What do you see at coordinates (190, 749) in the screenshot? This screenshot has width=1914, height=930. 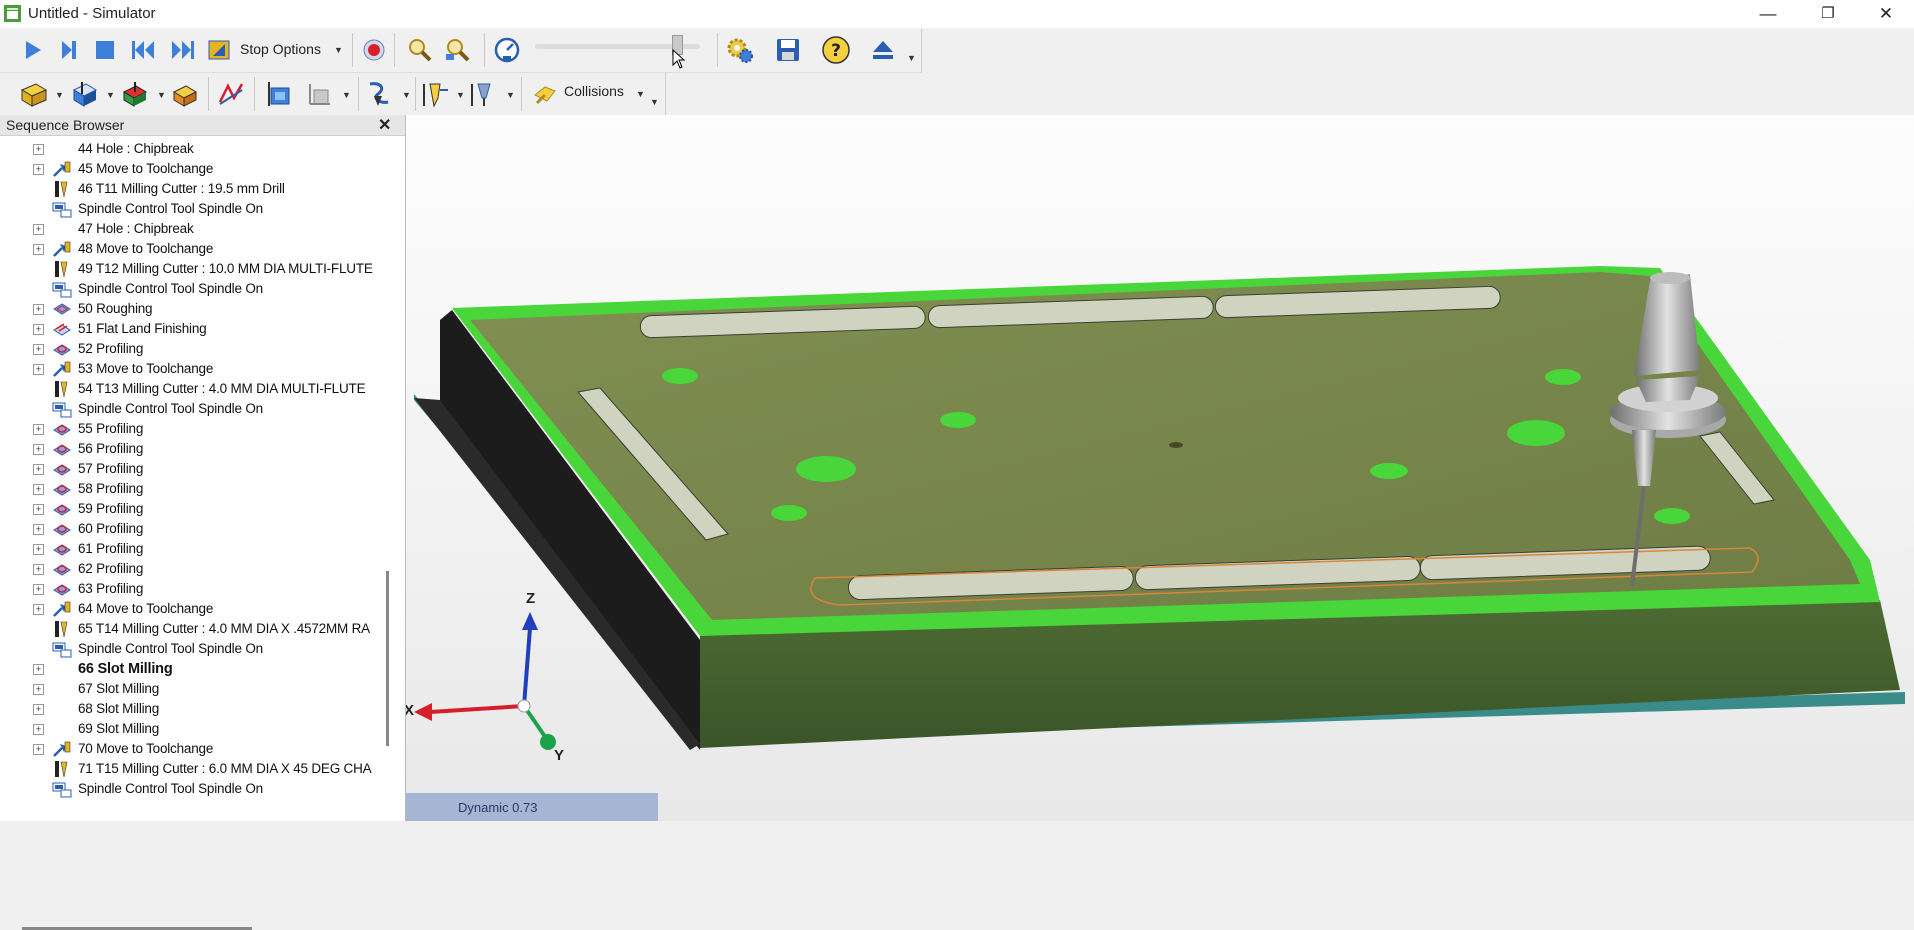 I see `sequence-row: +70 Move to Toolchange` at bounding box center [190, 749].